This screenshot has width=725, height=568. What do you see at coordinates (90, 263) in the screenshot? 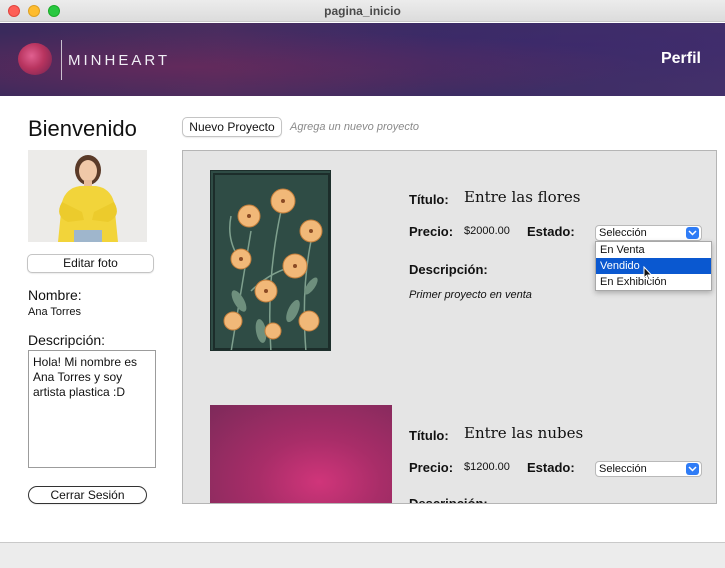
I see `edit-photo-button: Editar foto` at bounding box center [90, 263].